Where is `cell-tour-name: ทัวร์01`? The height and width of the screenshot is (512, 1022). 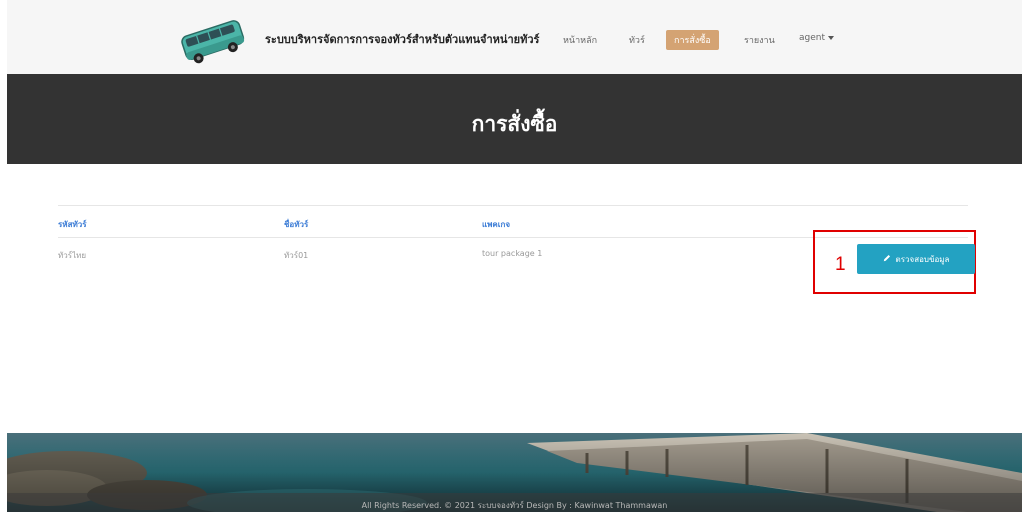
cell-tour-name: ทัวร์01 is located at coordinates (296, 255).